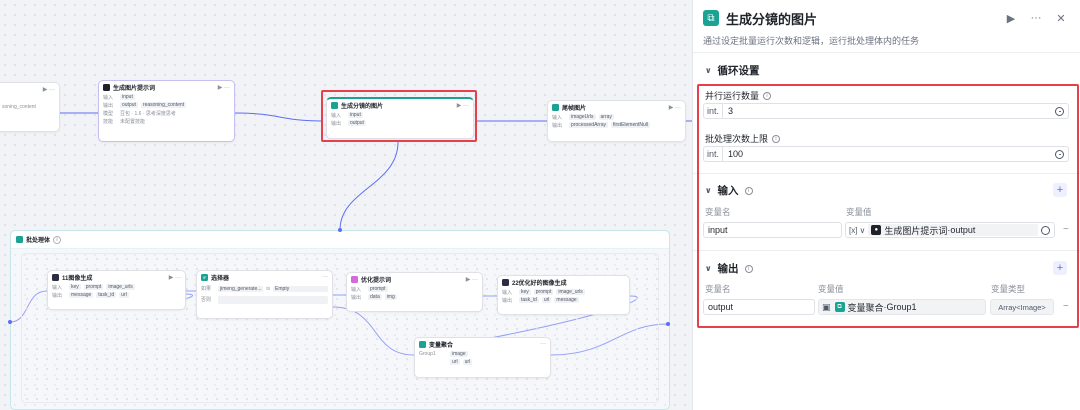 The width and height of the screenshot is (1080, 410). Describe the element at coordinates (668, 324) in the screenshot. I see `batch-out-port` at that location.